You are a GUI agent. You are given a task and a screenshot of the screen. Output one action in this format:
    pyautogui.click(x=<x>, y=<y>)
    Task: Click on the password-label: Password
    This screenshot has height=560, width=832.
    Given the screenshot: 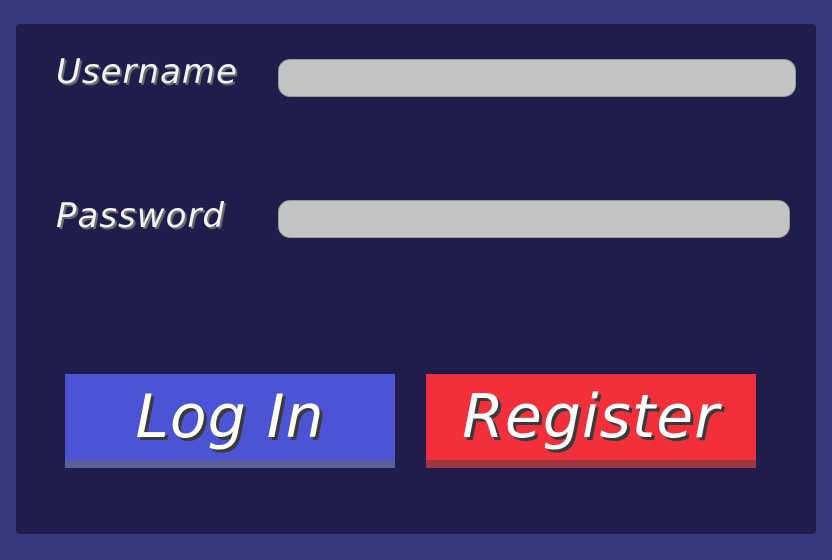 What is the action you would take?
    pyautogui.click(x=140, y=216)
    